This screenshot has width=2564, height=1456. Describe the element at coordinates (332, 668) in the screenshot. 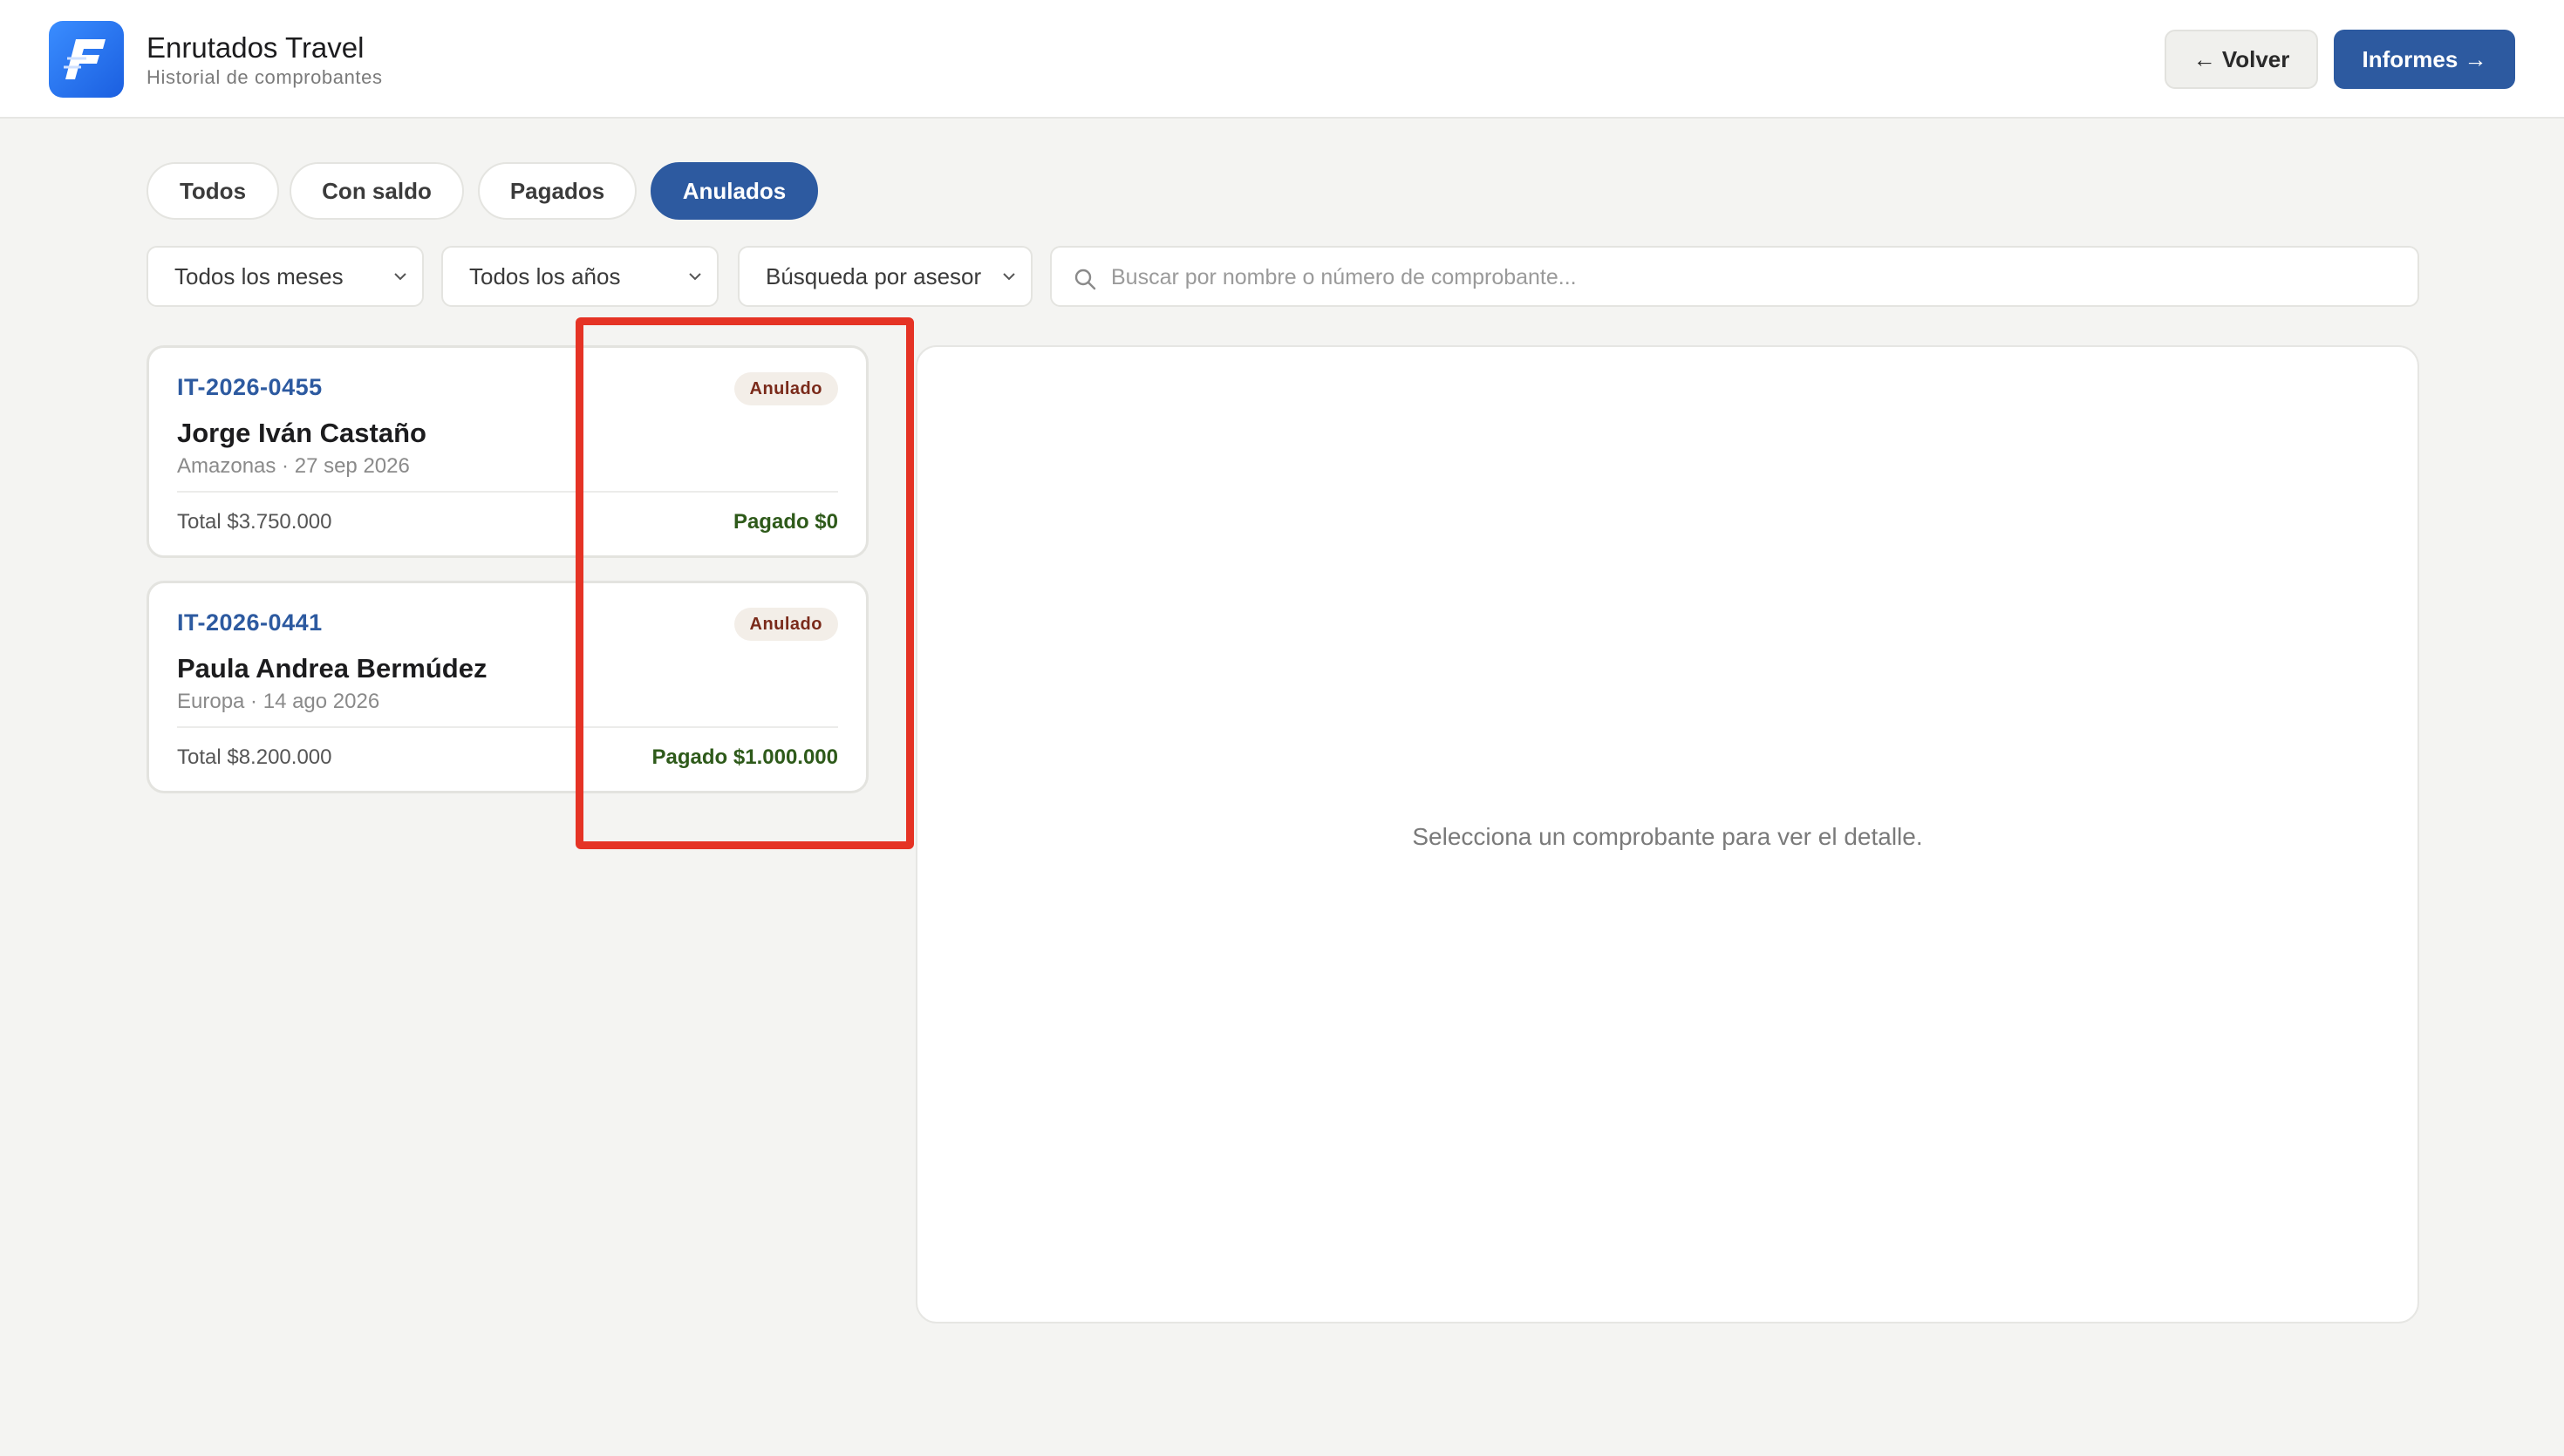

I see `client-name: Paula Andrea Bermúdez` at that location.